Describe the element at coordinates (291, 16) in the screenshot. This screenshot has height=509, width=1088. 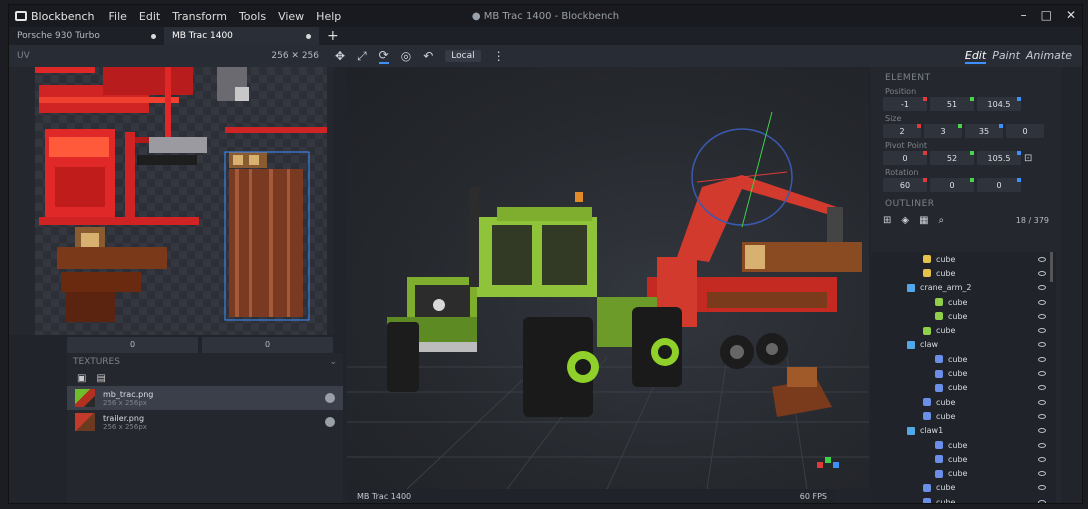
I see `menu-view: View` at that location.